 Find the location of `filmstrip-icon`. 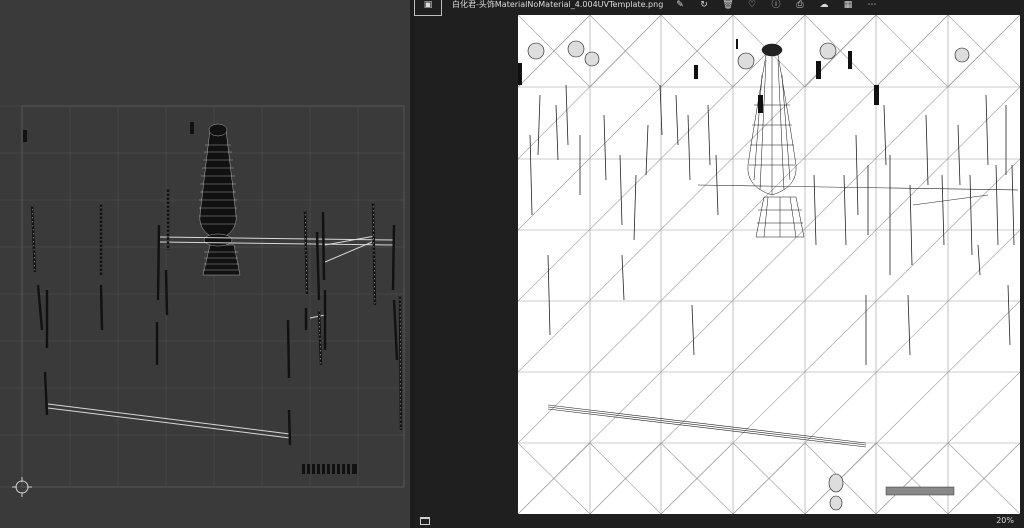

filmstrip-icon is located at coordinates (425, 521).